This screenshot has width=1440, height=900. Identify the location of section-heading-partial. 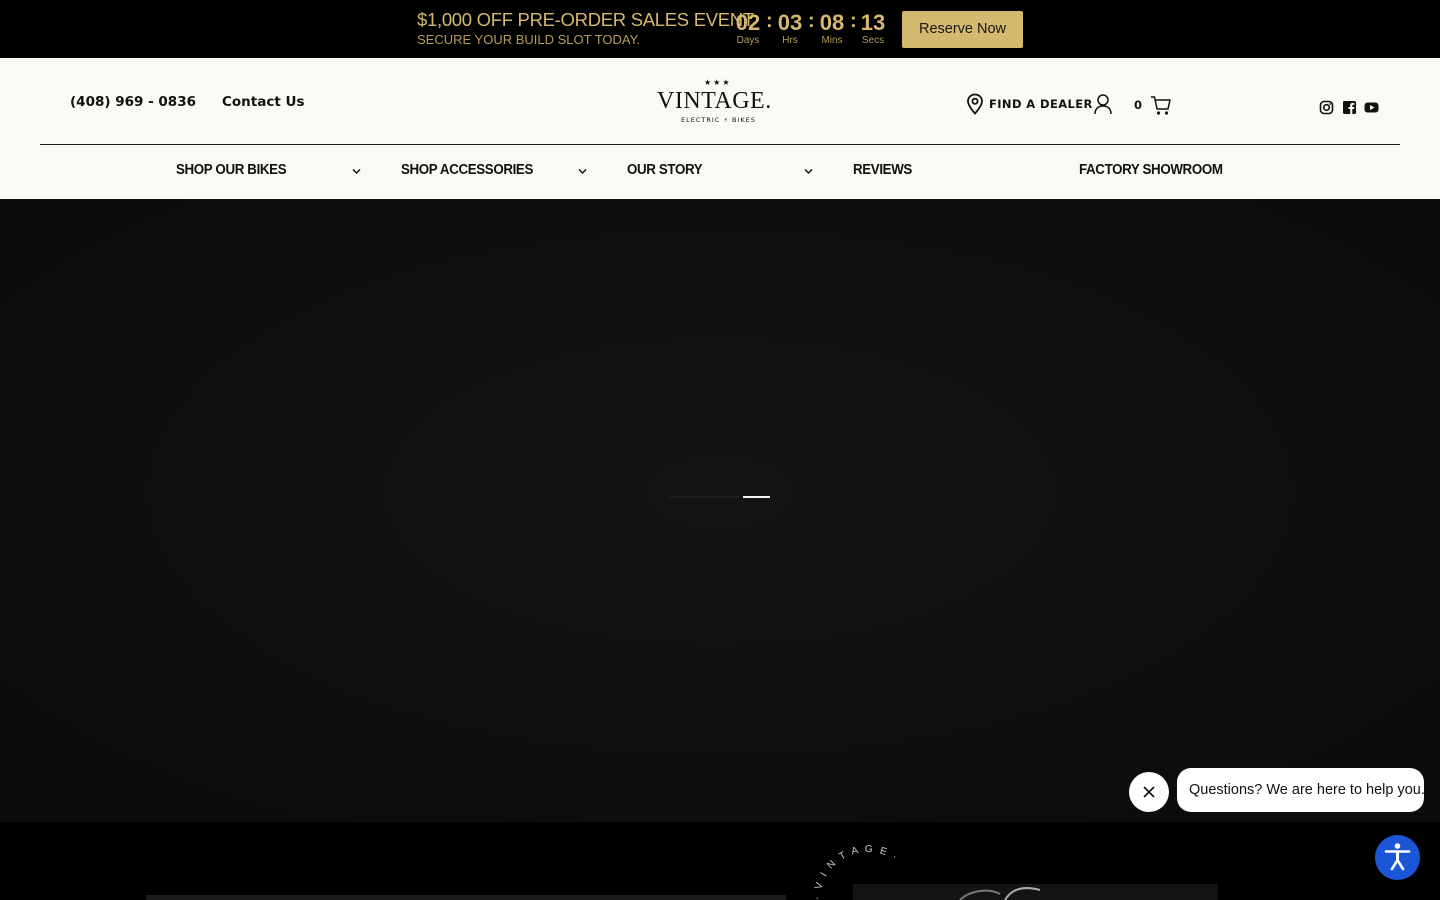
(466, 897).